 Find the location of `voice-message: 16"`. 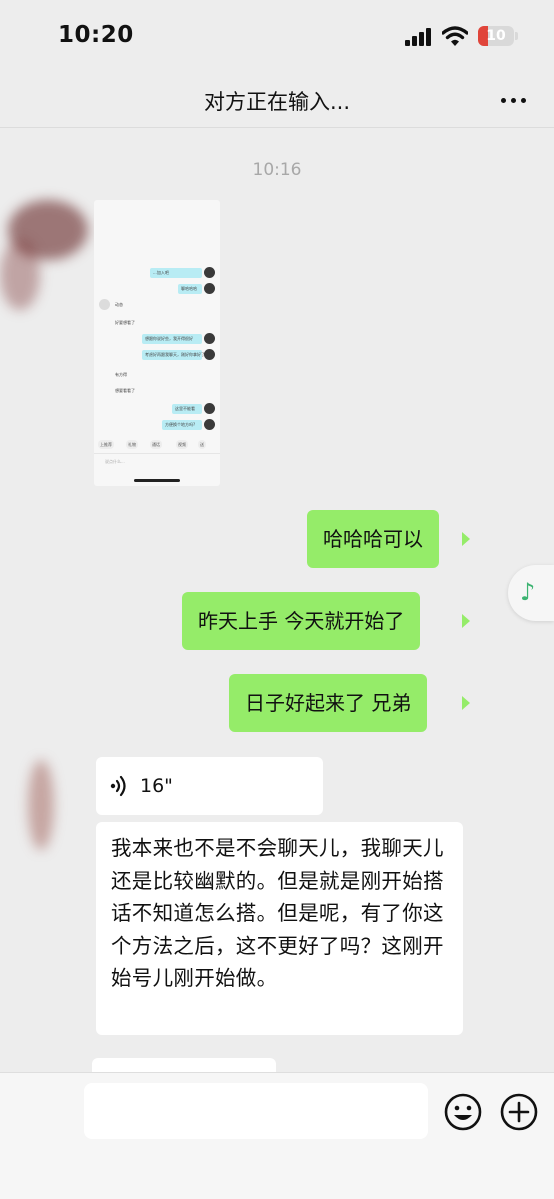

voice-message: 16" is located at coordinates (209, 786).